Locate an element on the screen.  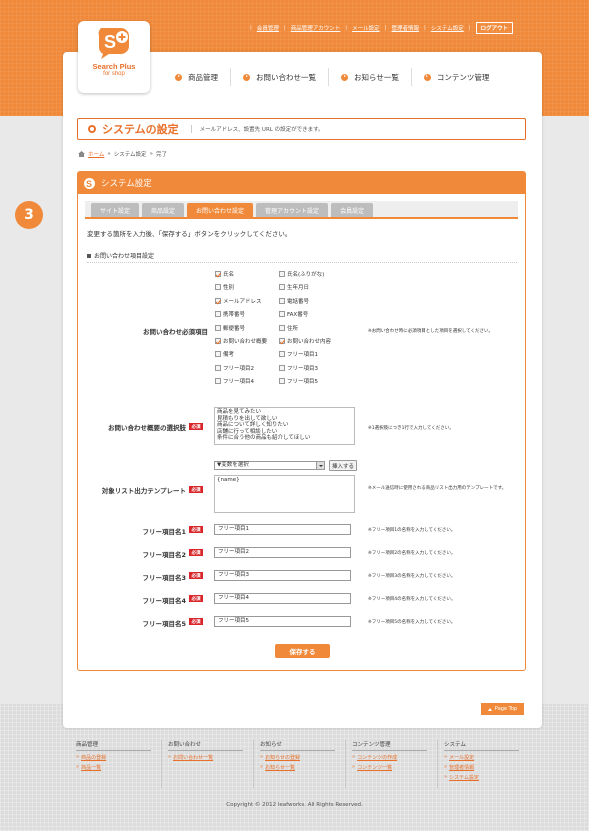
toplink-admin-info: 管理者情報 is located at coordinates (405, 28).